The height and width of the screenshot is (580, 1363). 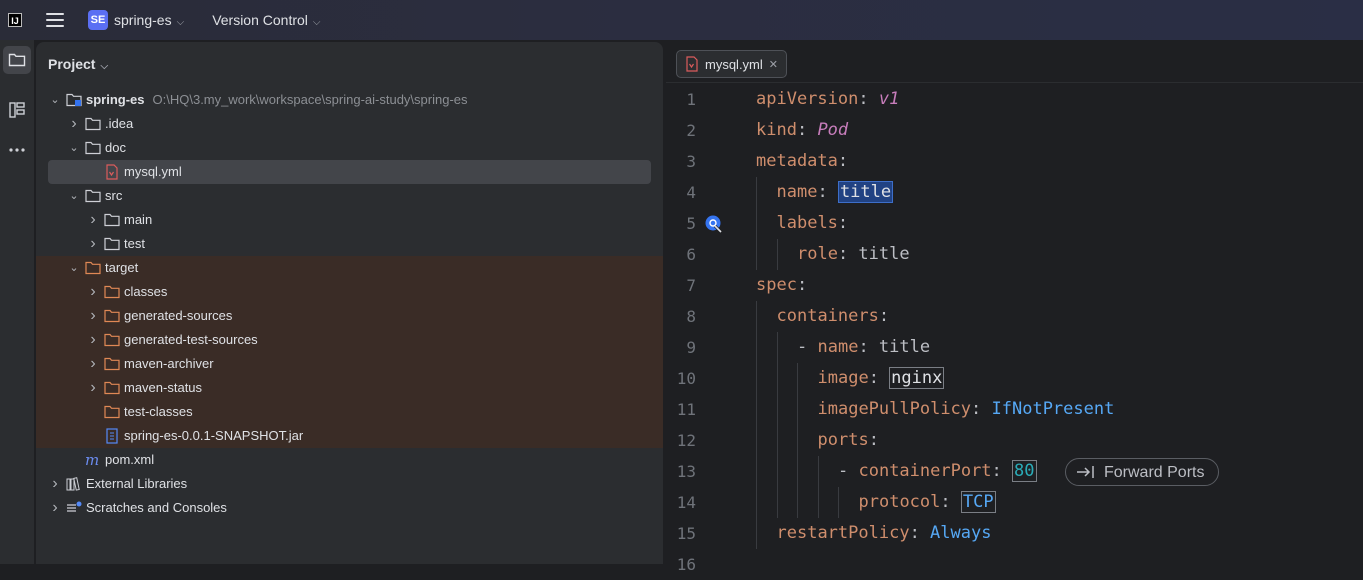 I want to click on code-line: 8 containers:, so click(x=1014, y=316).